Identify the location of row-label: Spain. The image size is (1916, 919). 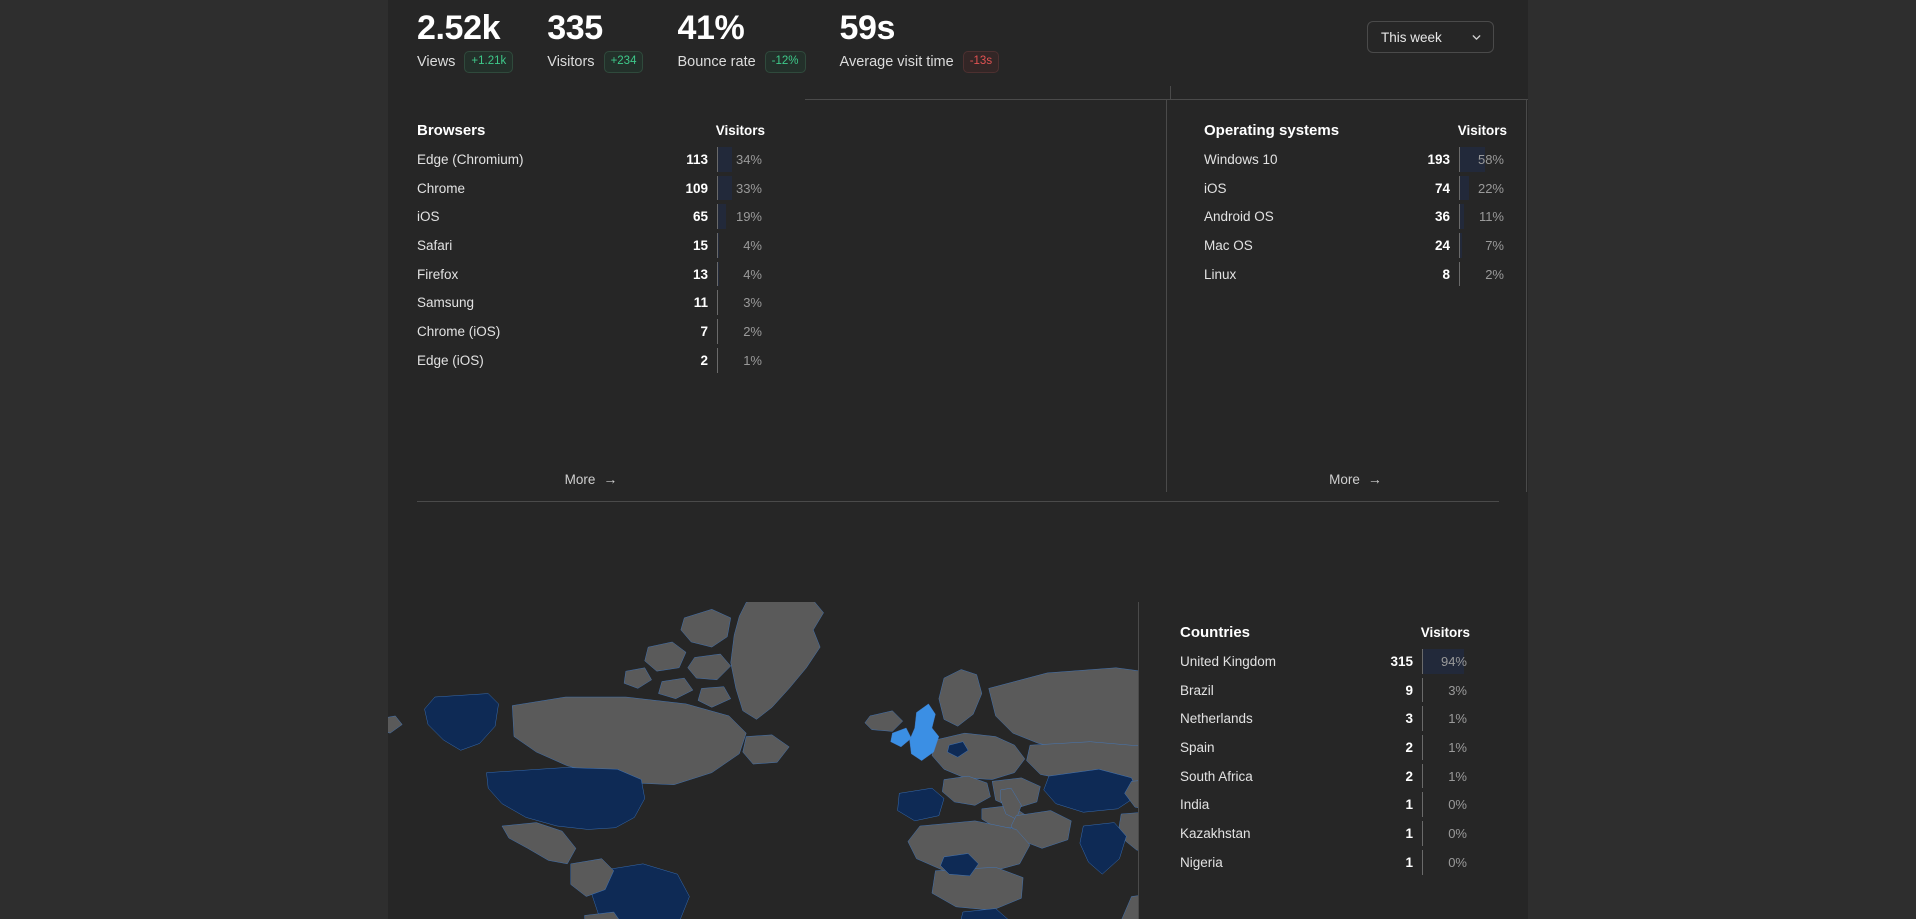
(1197, 747).